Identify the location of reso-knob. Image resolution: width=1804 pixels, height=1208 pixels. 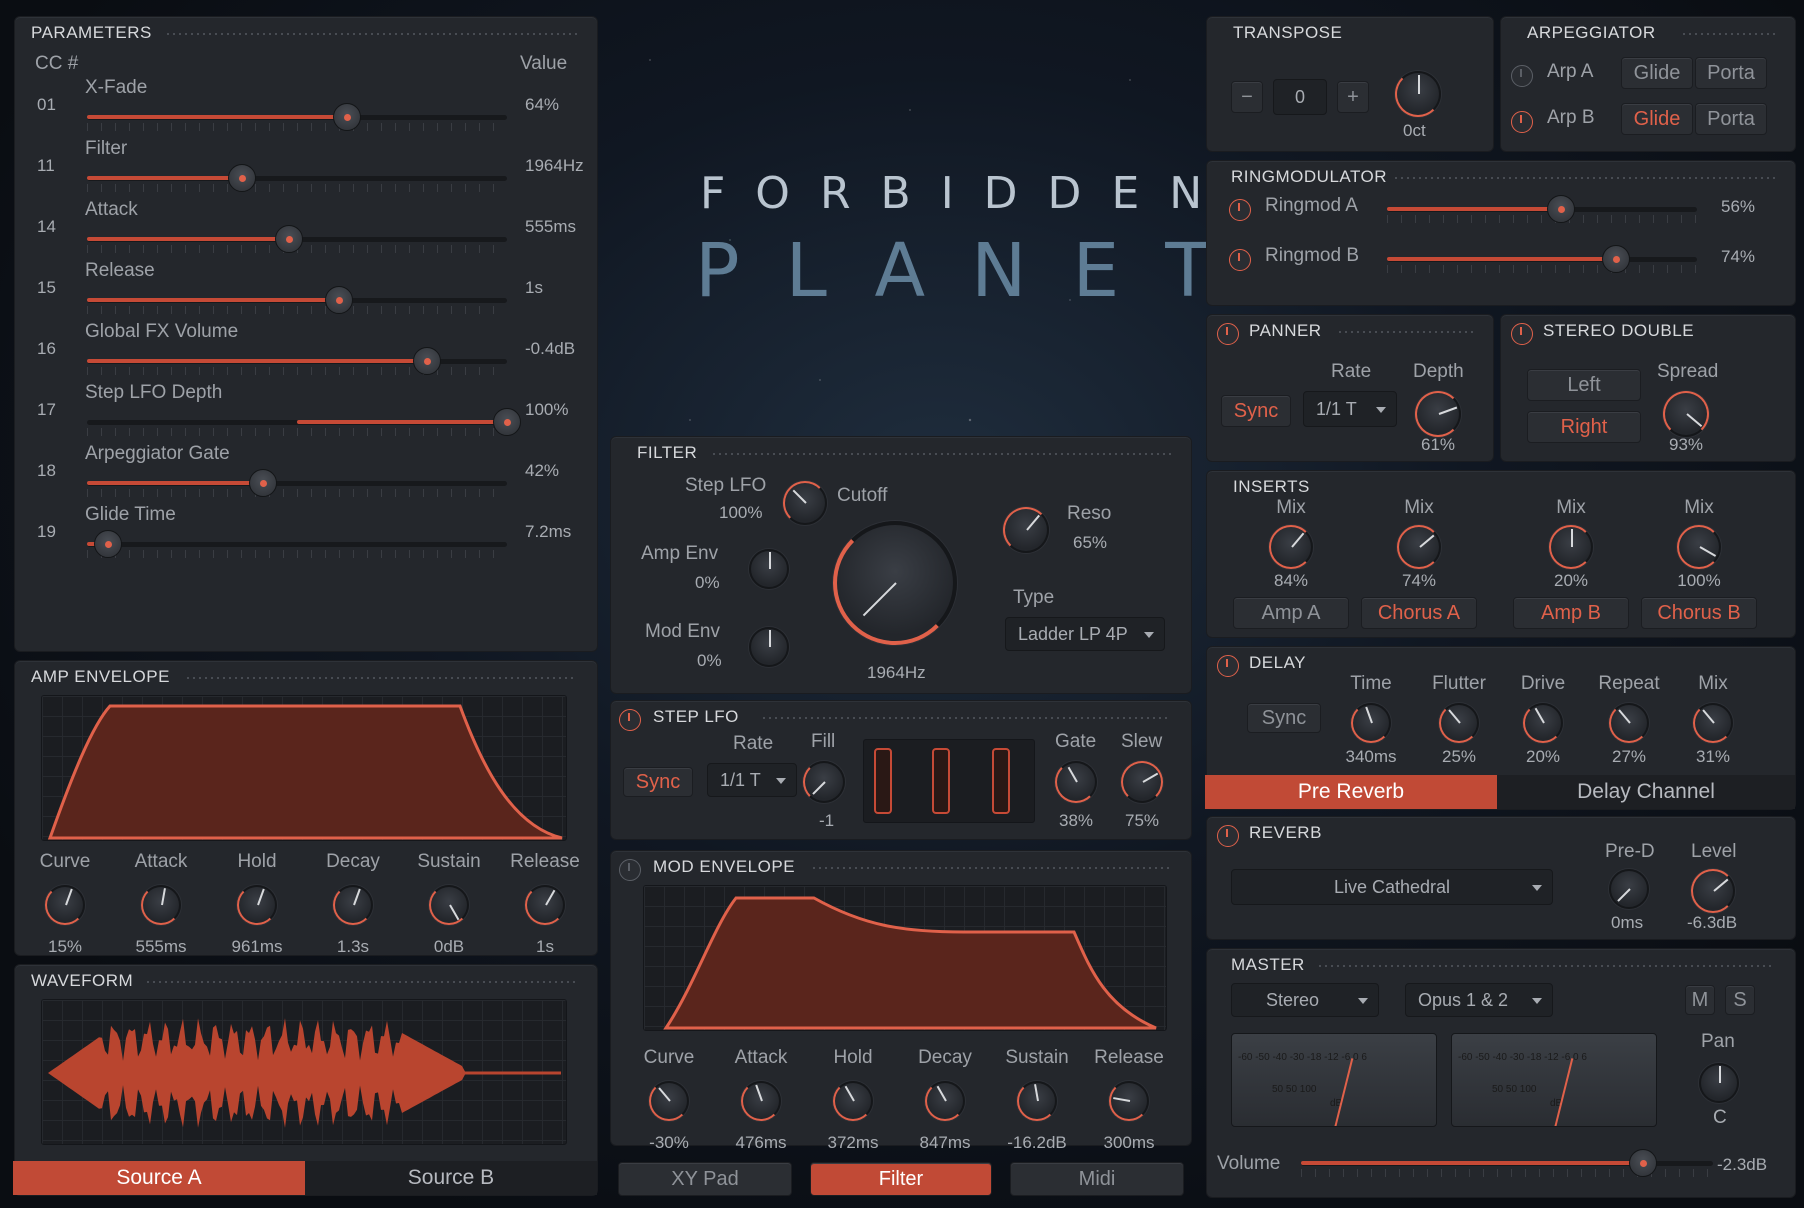
(1026, 530).